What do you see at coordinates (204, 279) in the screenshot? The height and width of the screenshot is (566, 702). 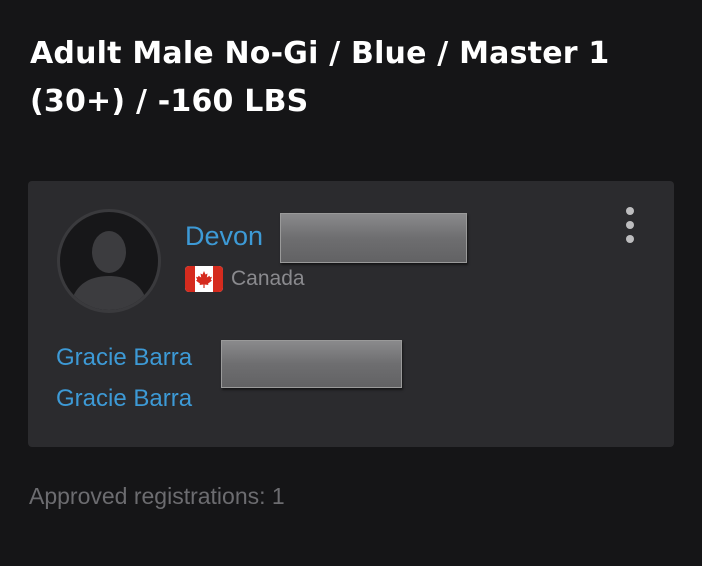 I see `canada-flag-icon` at bounding box center [204, 279].